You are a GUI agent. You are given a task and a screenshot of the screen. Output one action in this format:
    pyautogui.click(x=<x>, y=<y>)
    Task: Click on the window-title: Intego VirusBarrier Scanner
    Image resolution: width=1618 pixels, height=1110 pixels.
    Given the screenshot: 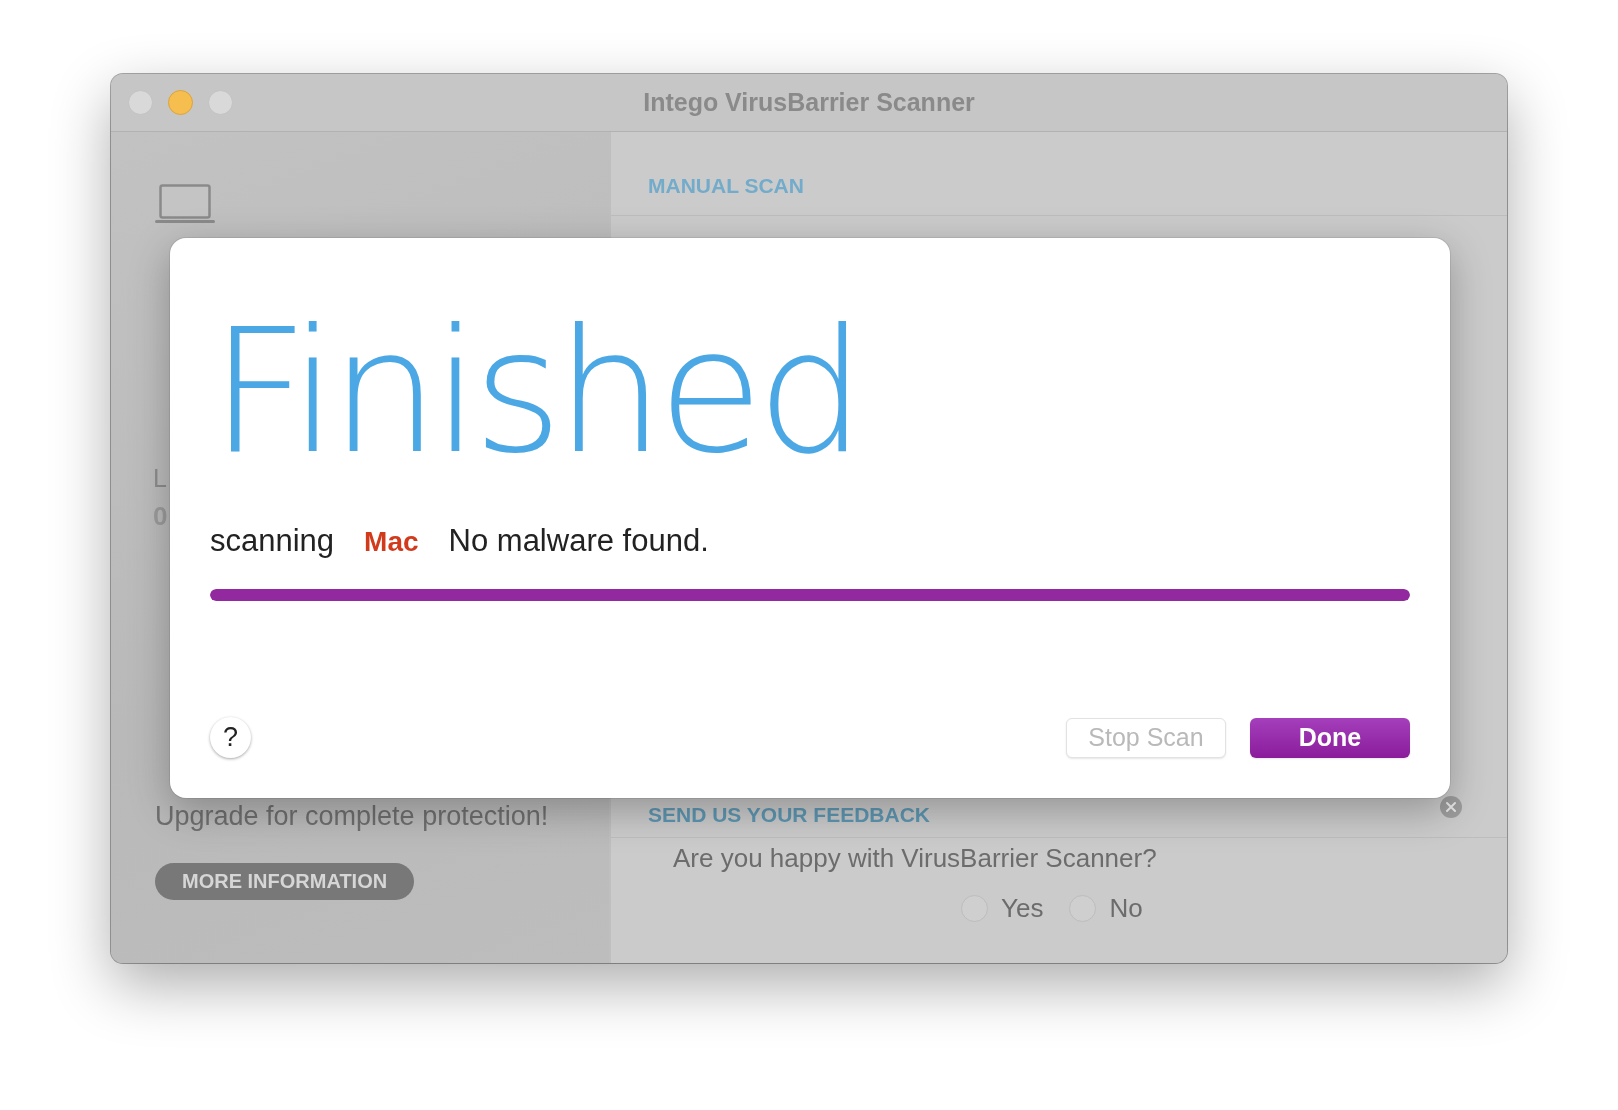 What is the action you would take?
    pyautogui.click(x=809, y=102)
    